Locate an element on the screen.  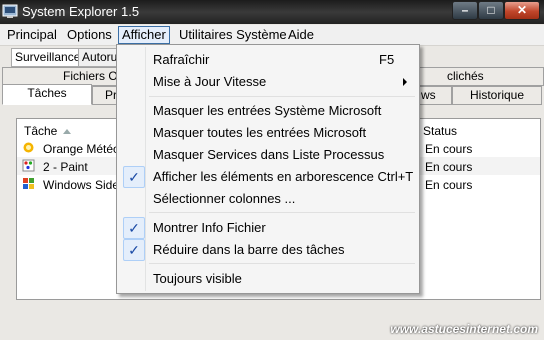
app-icon is located at coordinates (10, 11).